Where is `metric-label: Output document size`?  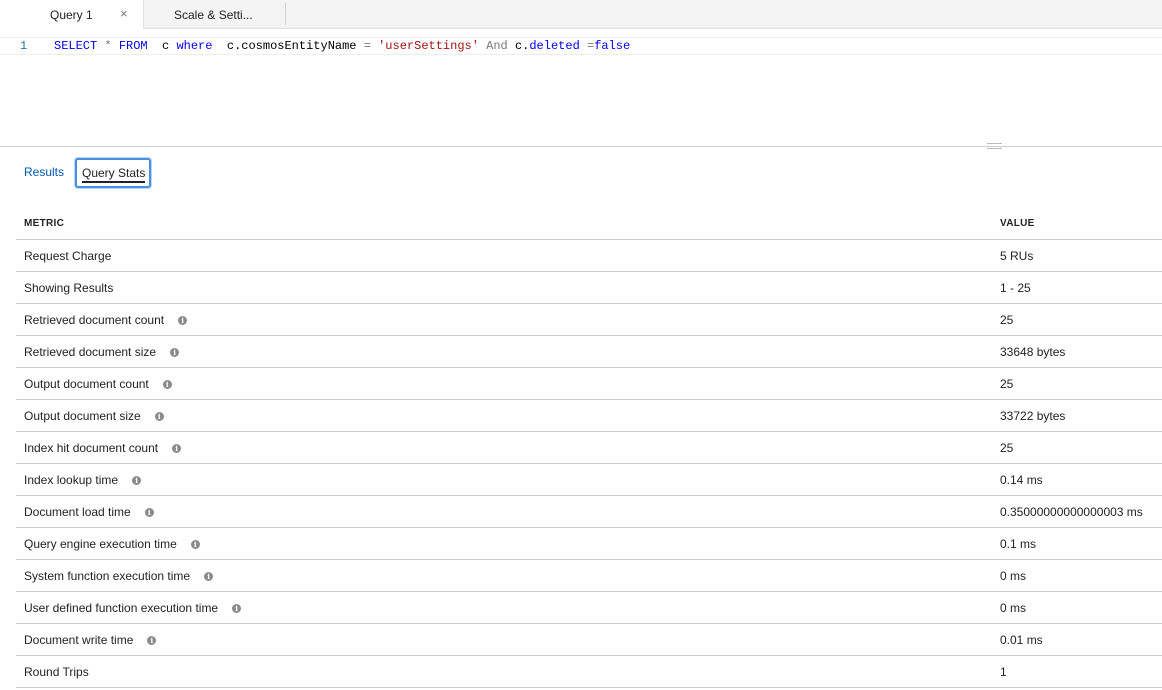 metric-label: Output document size is located at coordinates (82, 416).